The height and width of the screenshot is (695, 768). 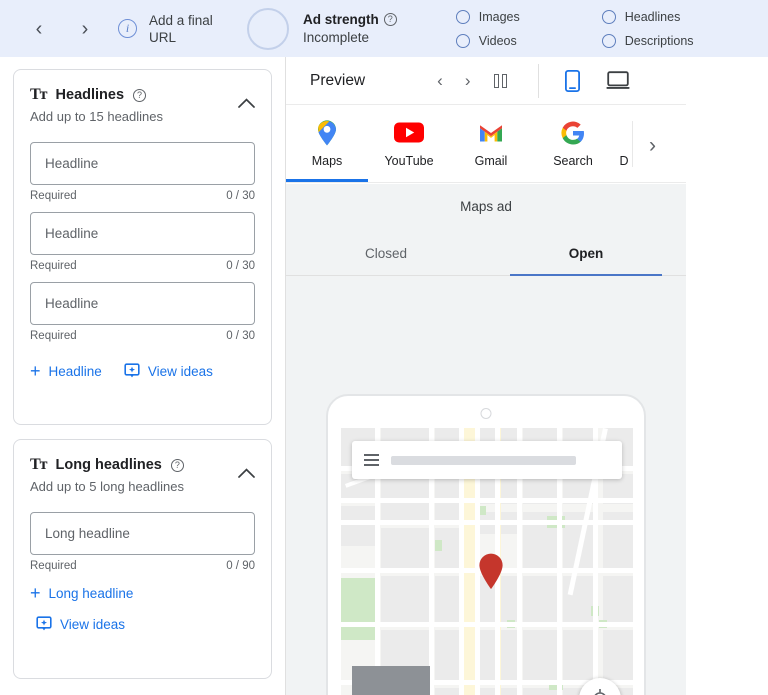 What do you see at coordinates (142, 303) in the screenshot?
I see `headline-input-3: Headline` at bounding box center [142, 303].